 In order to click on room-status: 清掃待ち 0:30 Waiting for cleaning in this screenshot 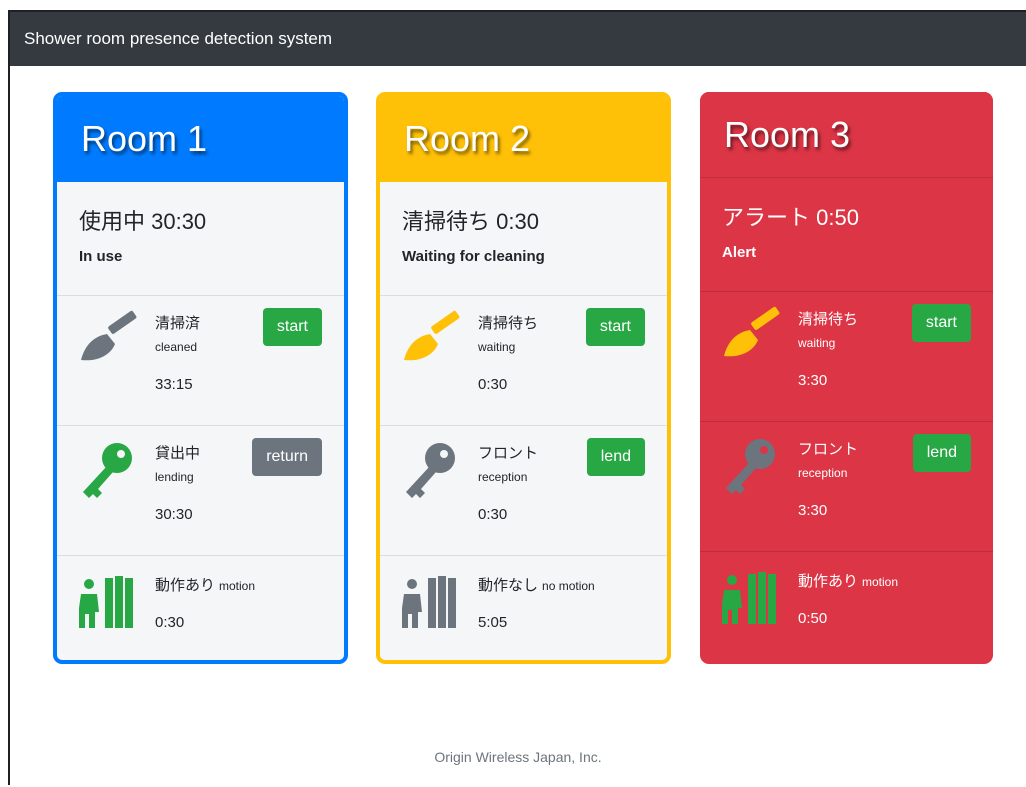, I will do `click(523, 239)`.